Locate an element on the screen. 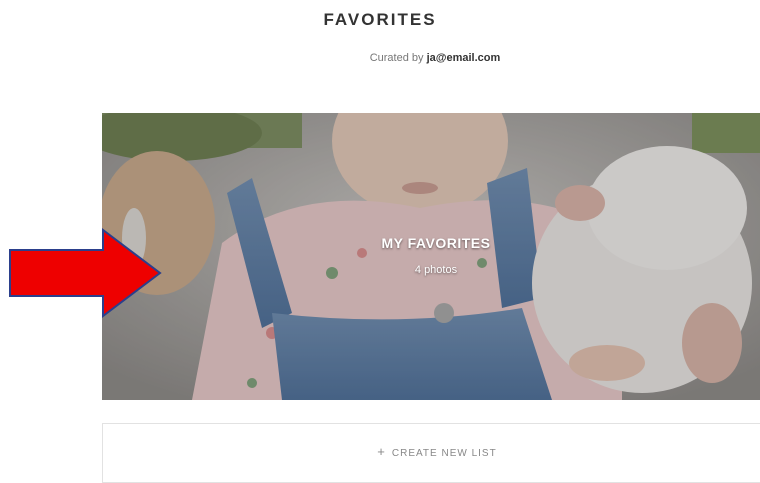  curated-by-label: Curated by is located at coordinates (396, 58).